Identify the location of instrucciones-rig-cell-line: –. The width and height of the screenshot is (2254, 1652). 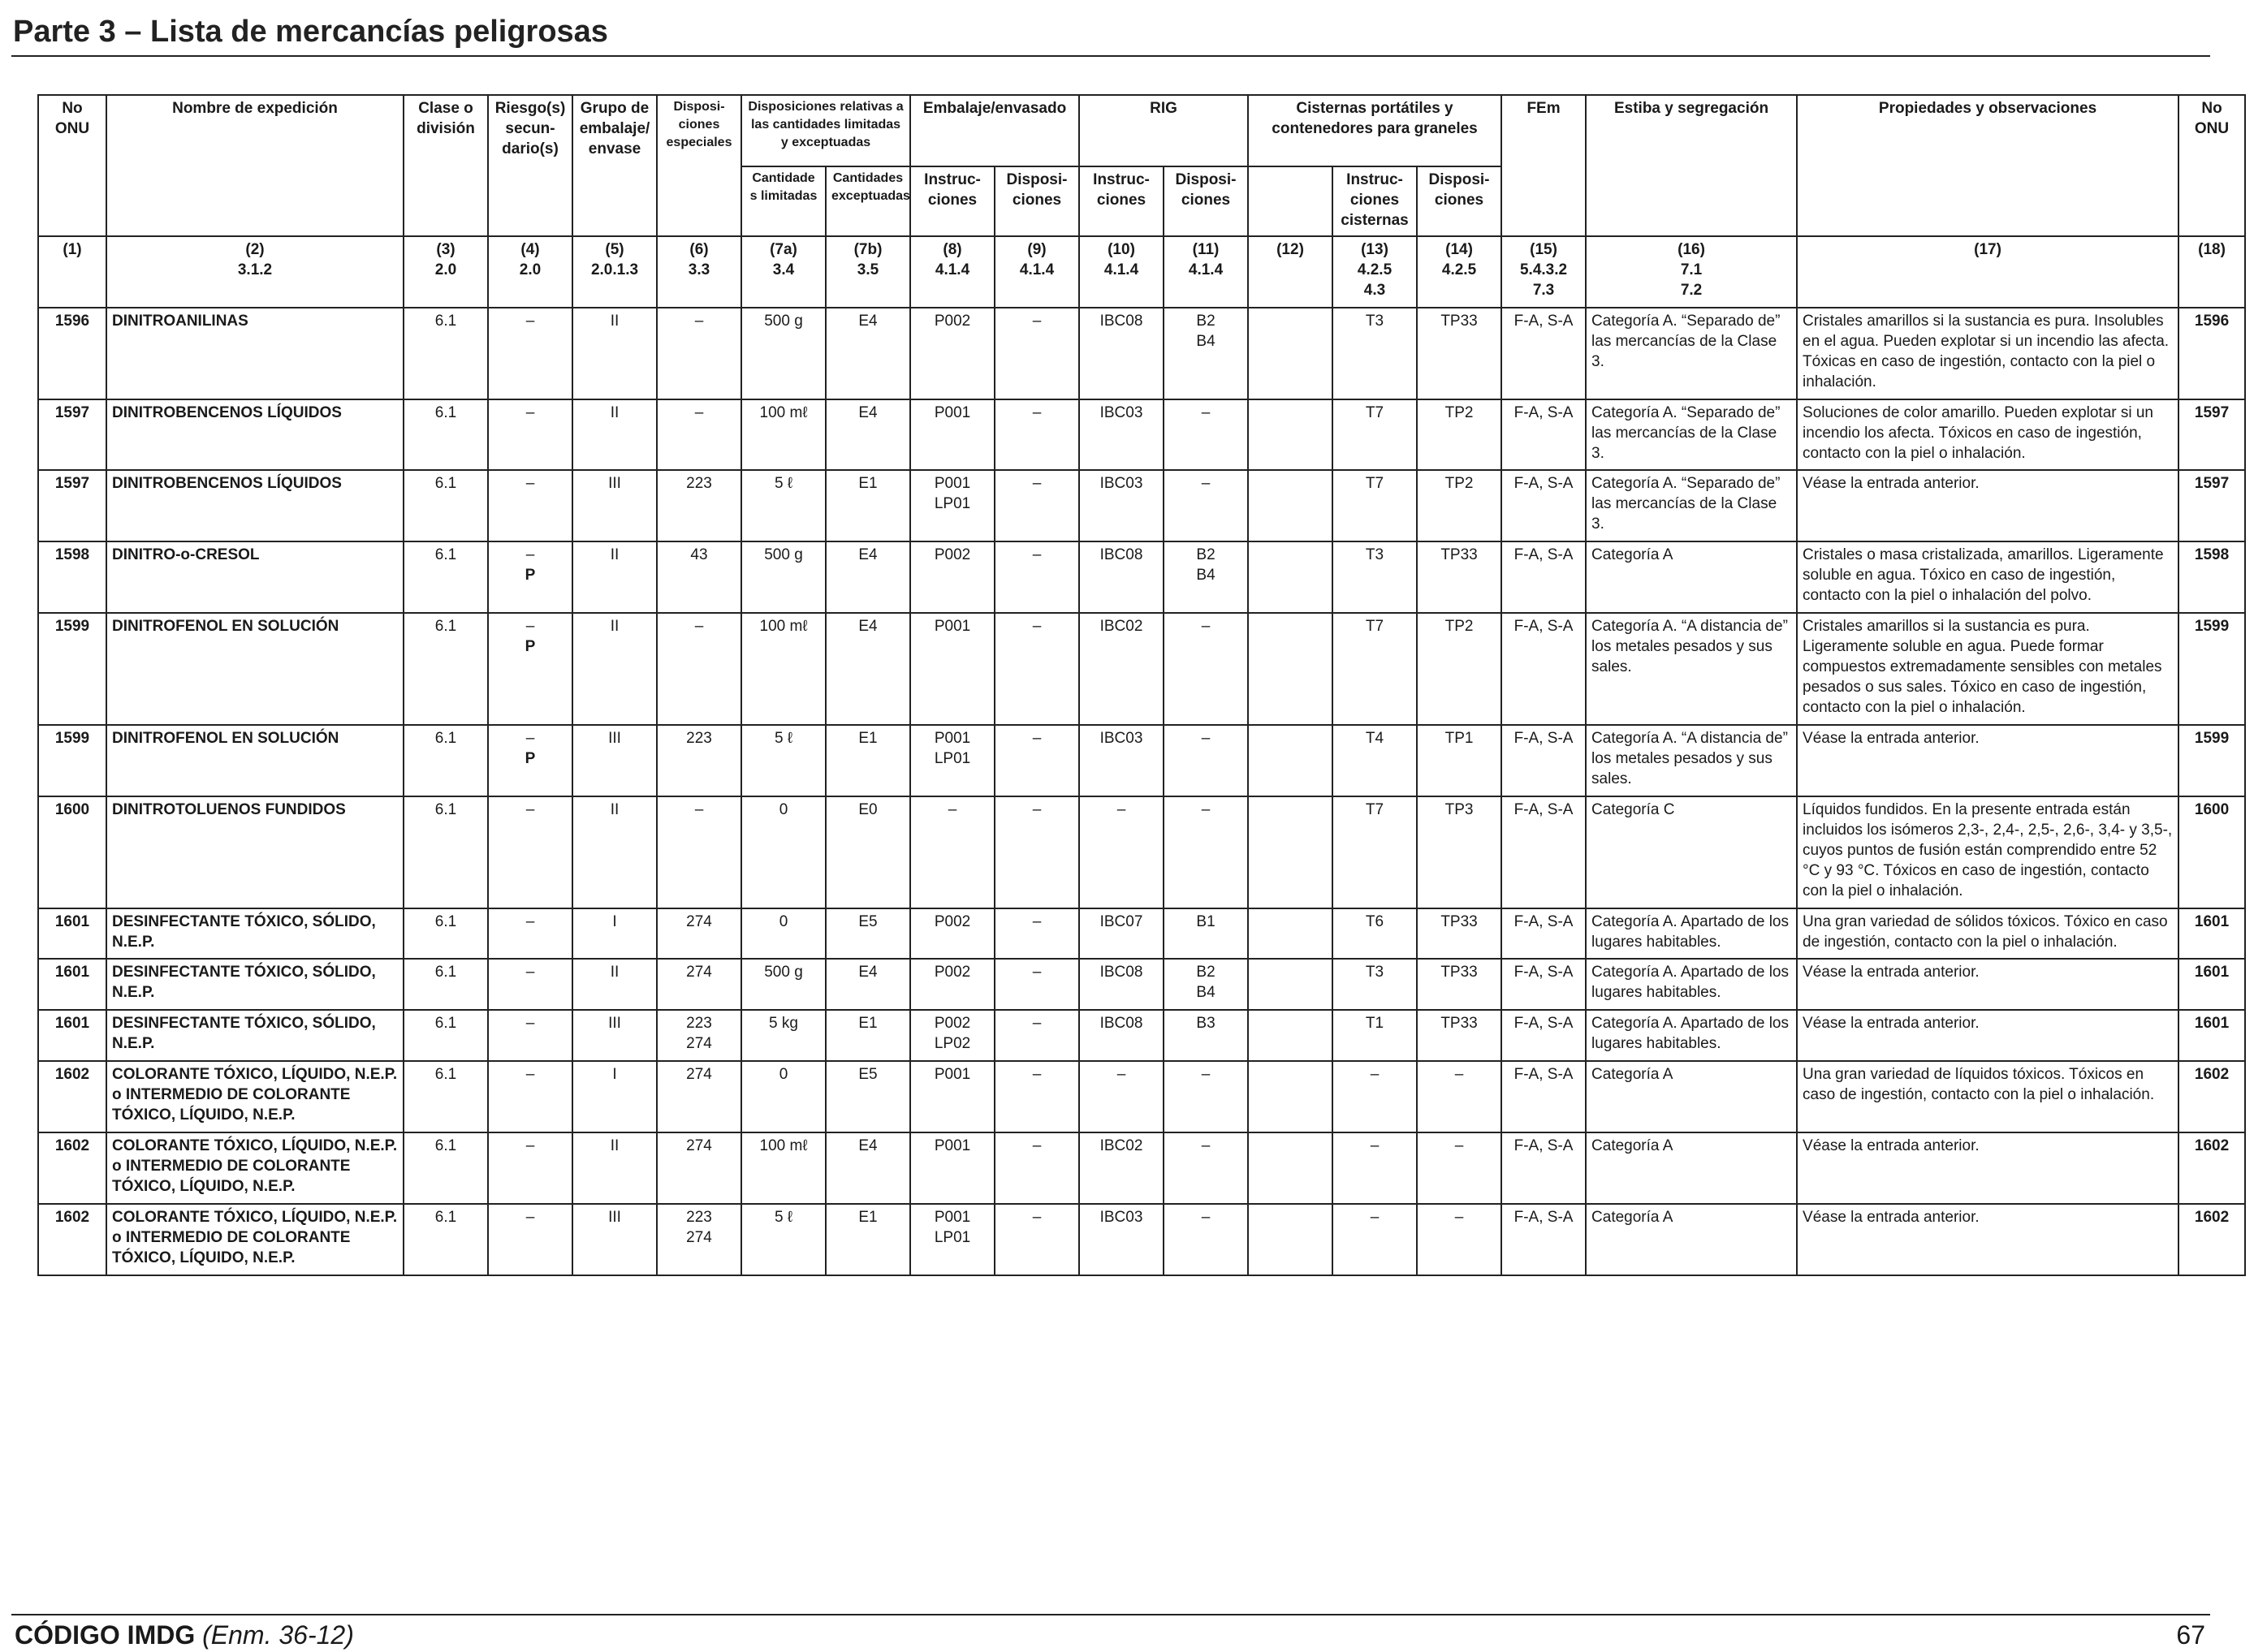
(1121, 809).